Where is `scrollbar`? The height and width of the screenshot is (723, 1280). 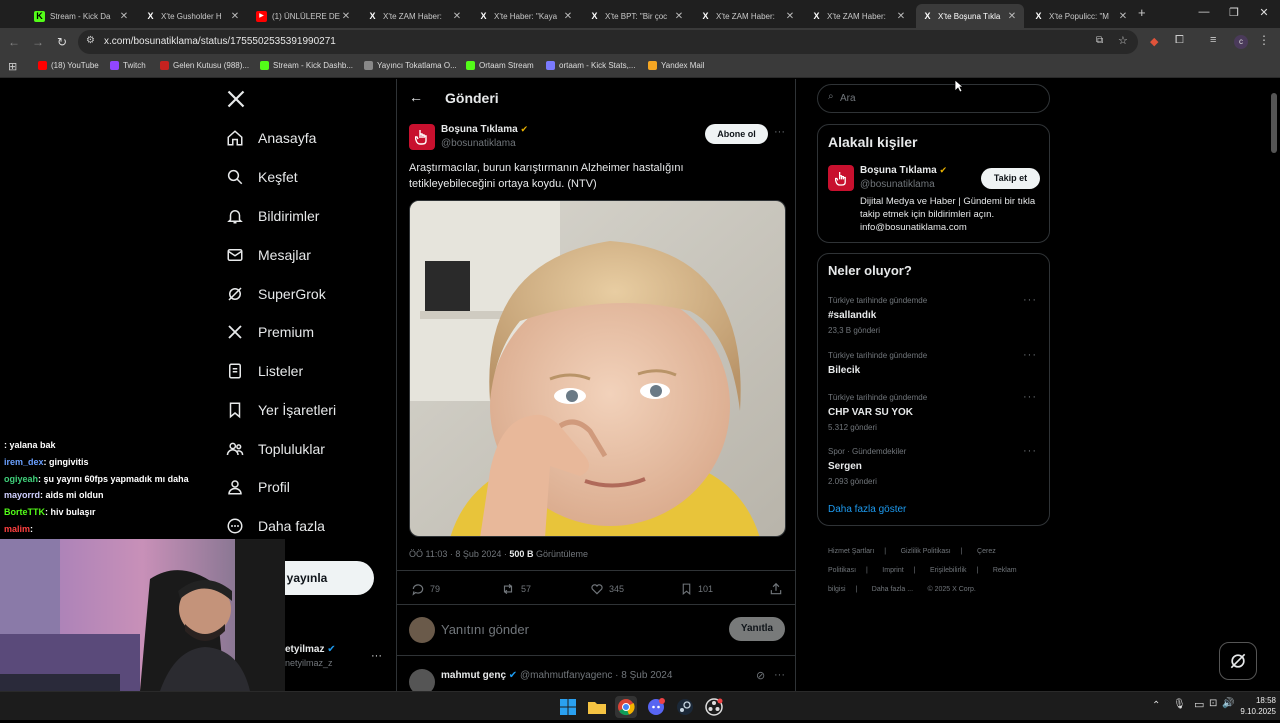
scrollbar is located at coordinates (1274, 123).